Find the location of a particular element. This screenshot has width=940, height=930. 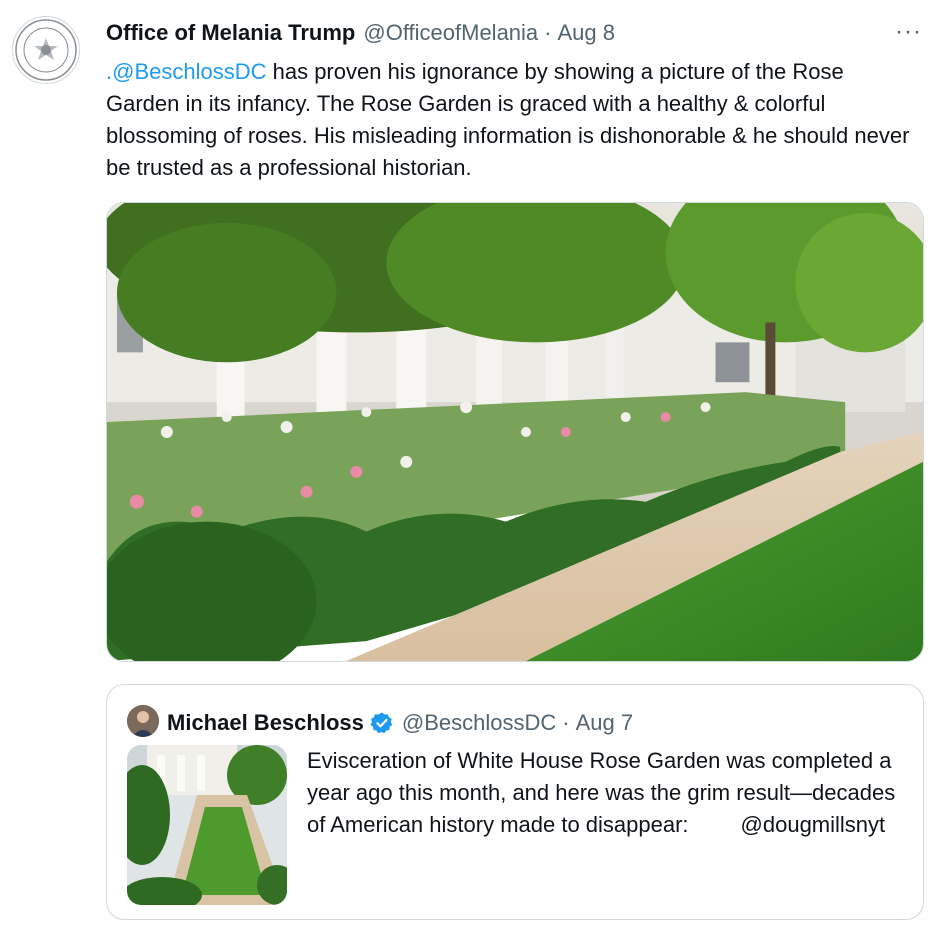

seal-icon is located at coordinates (46, 50).